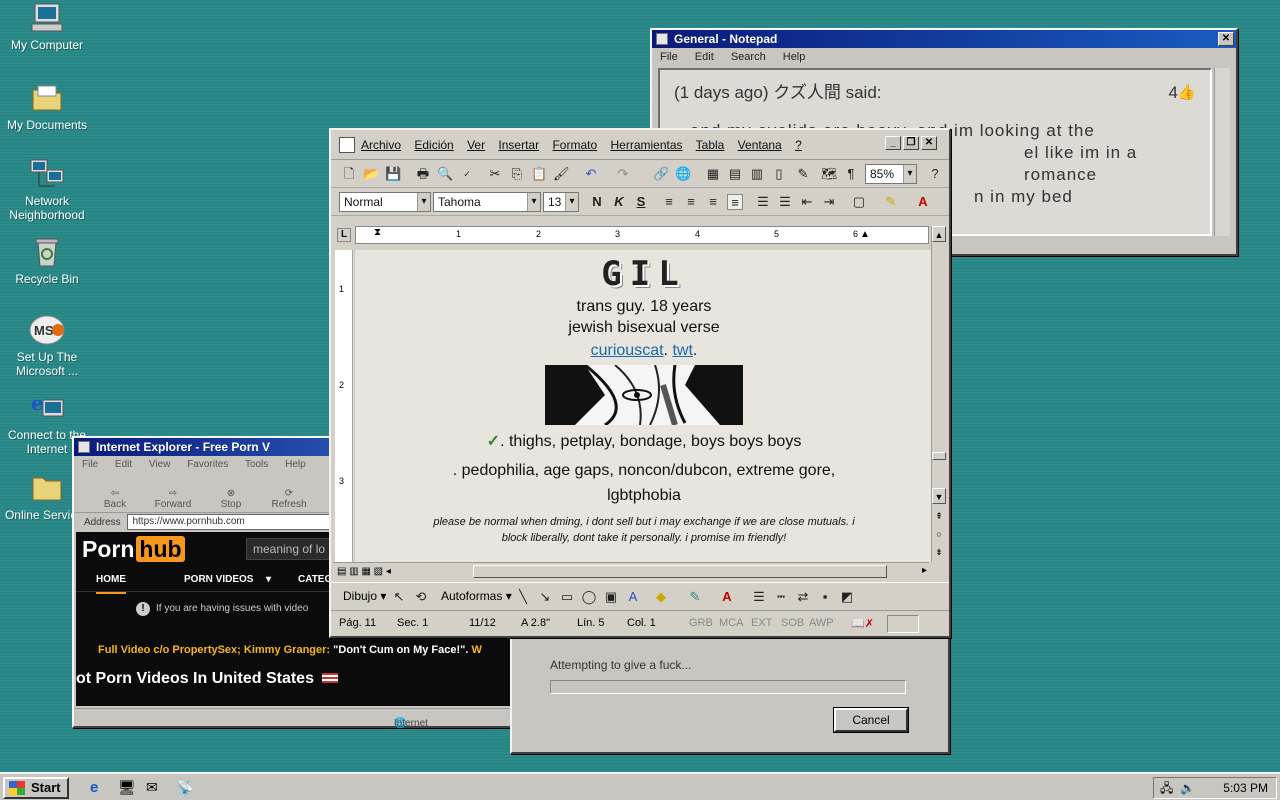 The width and height of the screenshot is (1280, 800). What do you see at coordinates (847, 597) in the screenshot?
I see `3d-icon: ◩` at bounding box center [847, 597].